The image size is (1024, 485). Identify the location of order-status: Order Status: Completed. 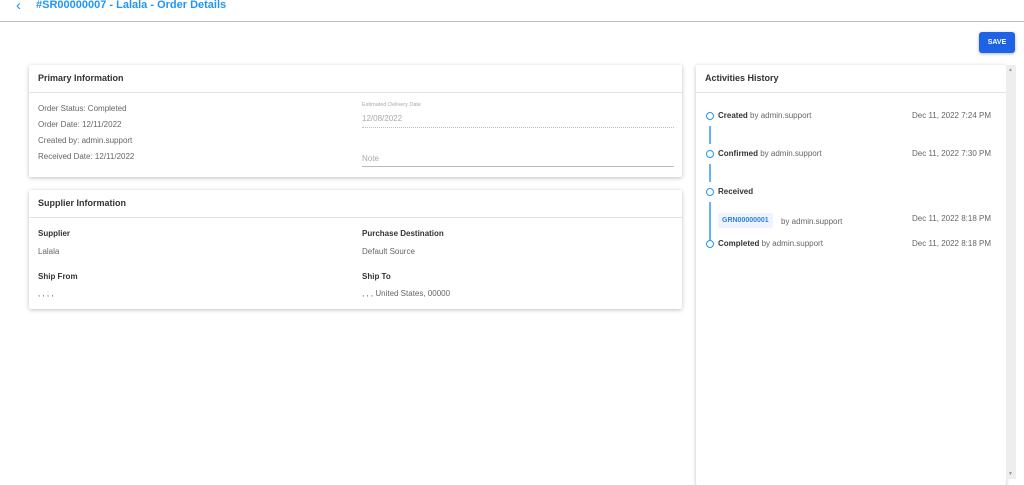
(82, 108).